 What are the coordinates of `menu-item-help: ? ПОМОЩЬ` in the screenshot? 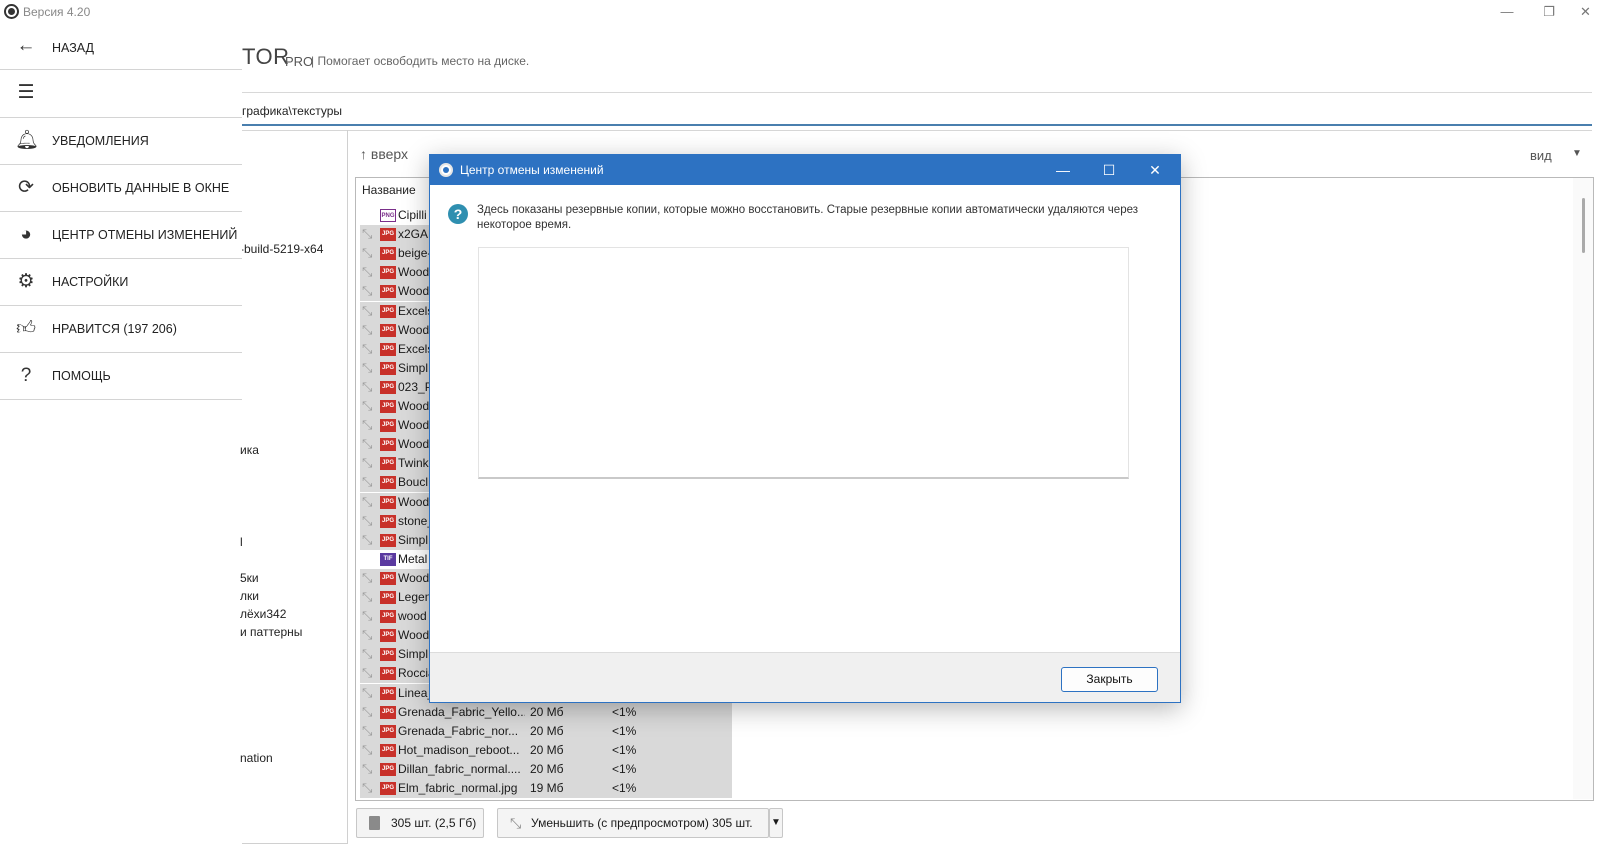 It's located at (121, 376).